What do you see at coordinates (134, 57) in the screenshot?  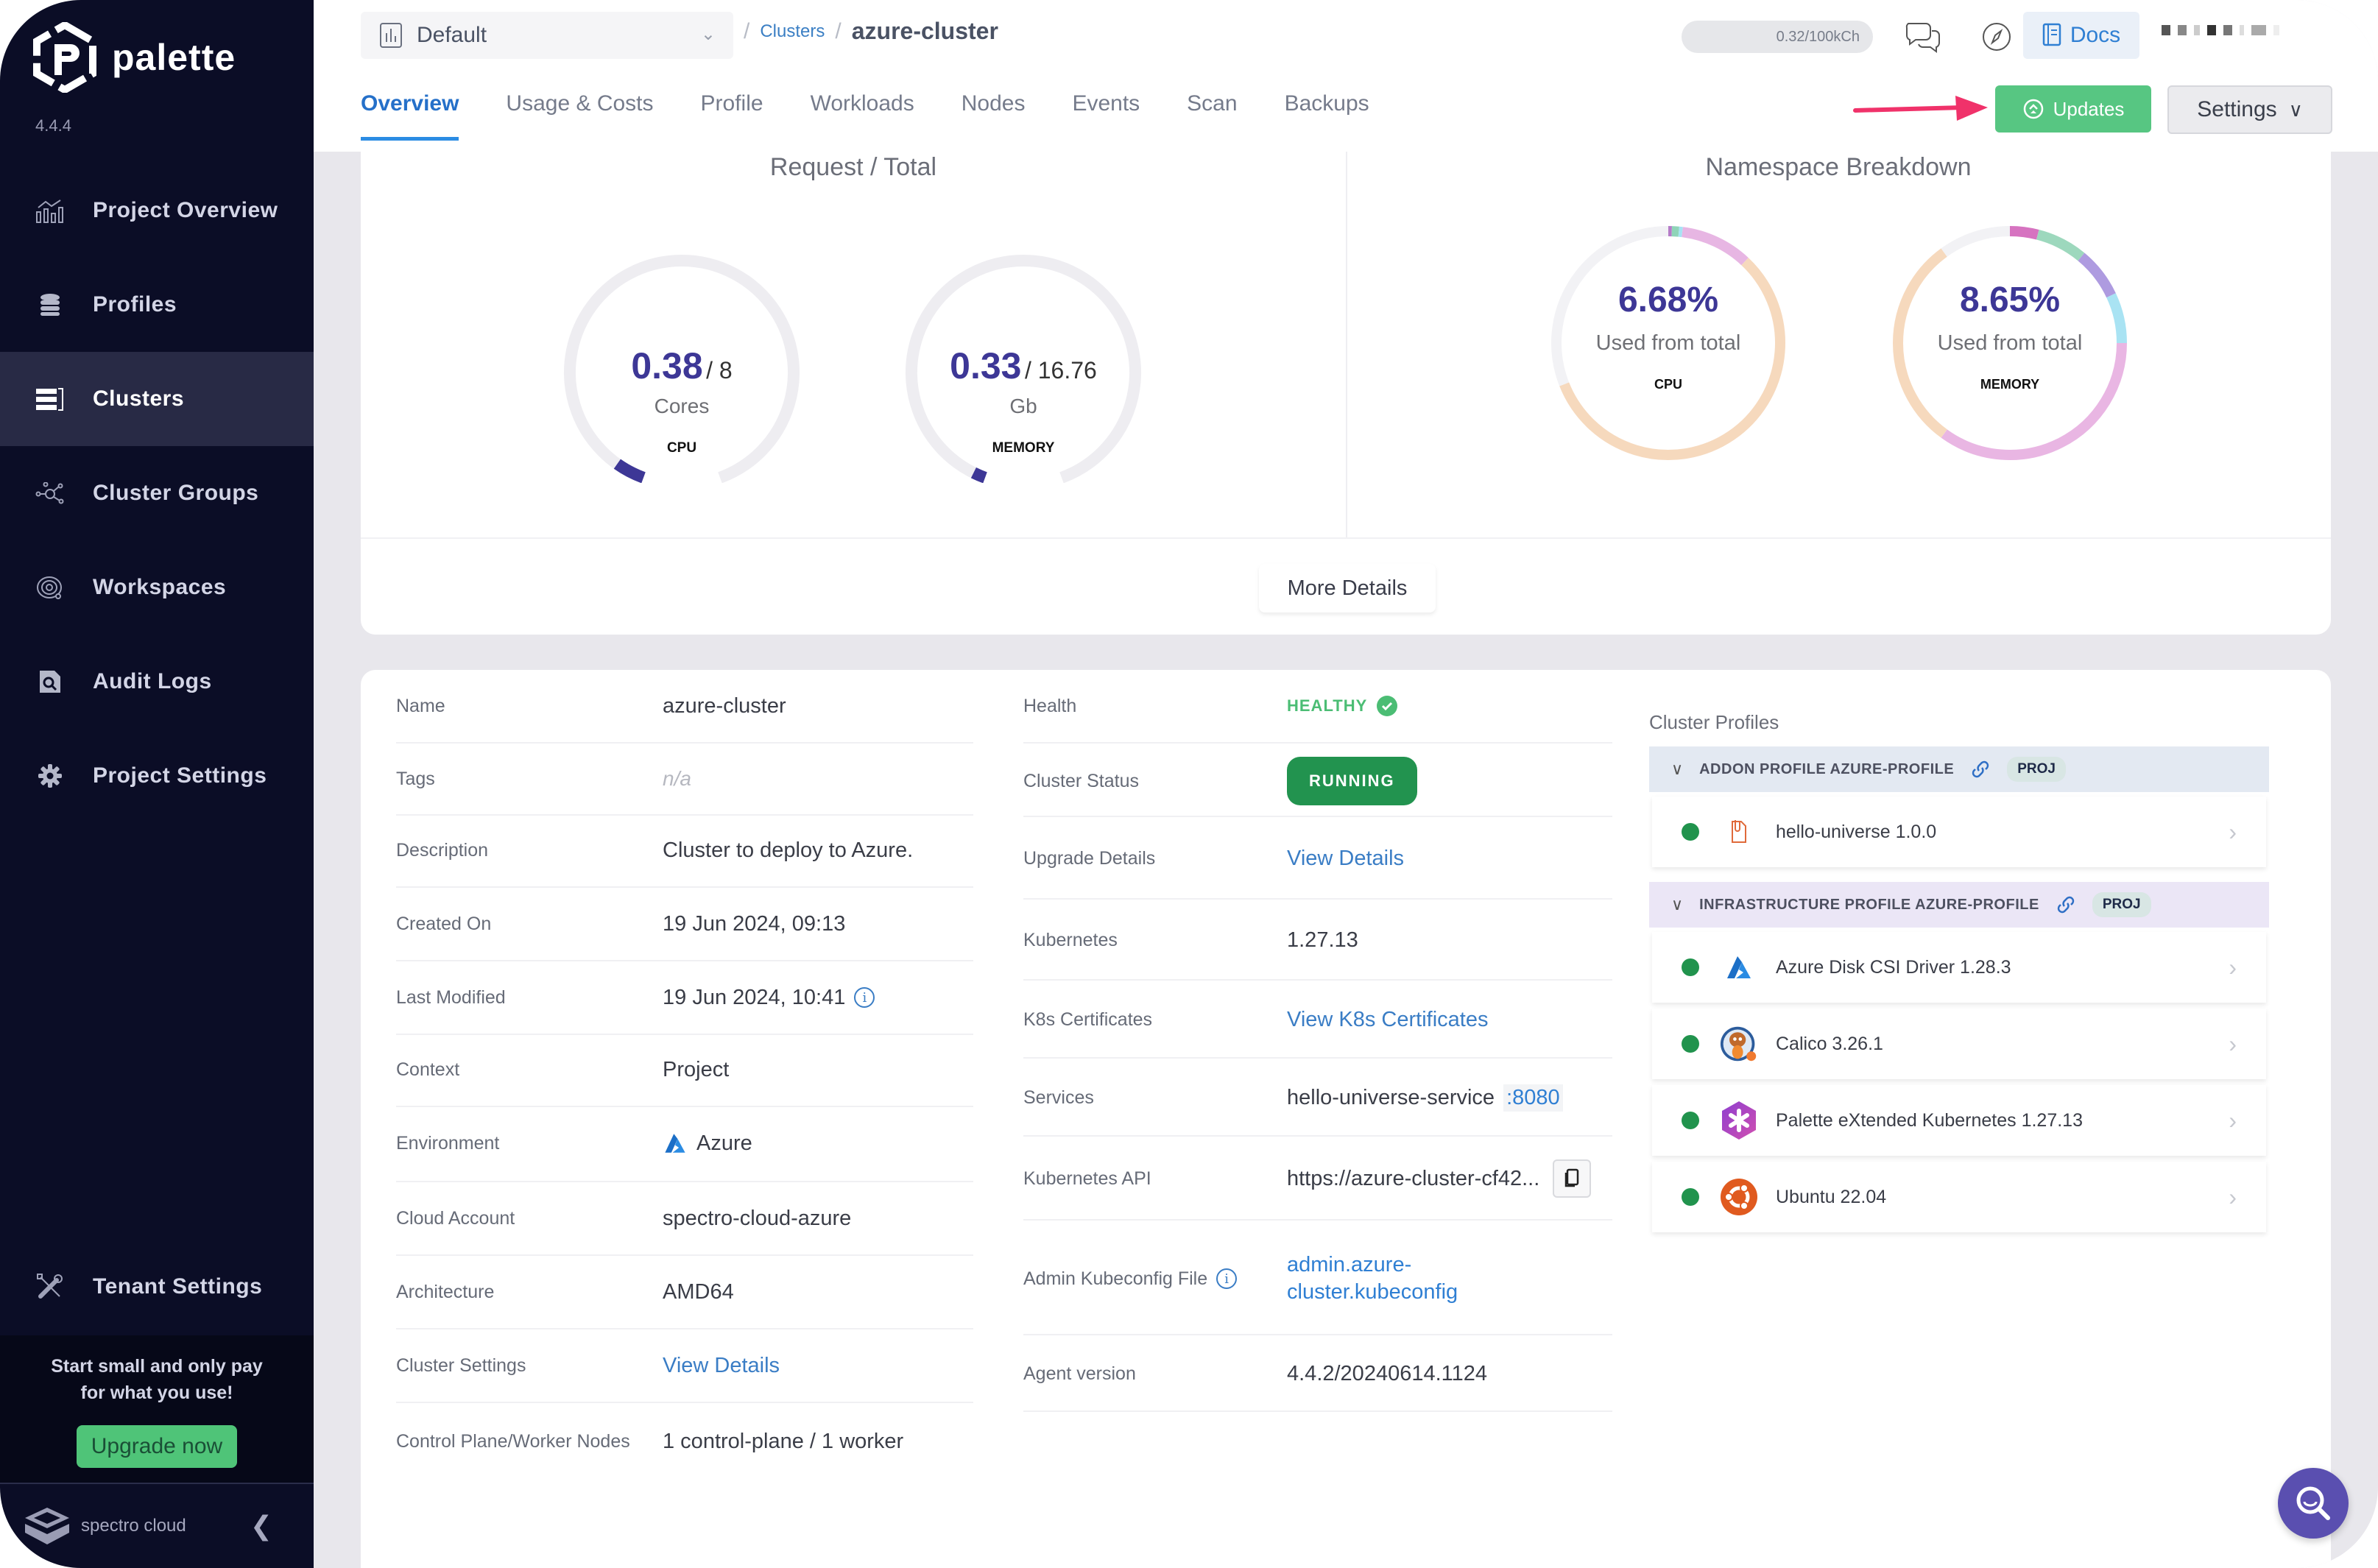 I see `brand: palette` at bounding box center [134, 57].